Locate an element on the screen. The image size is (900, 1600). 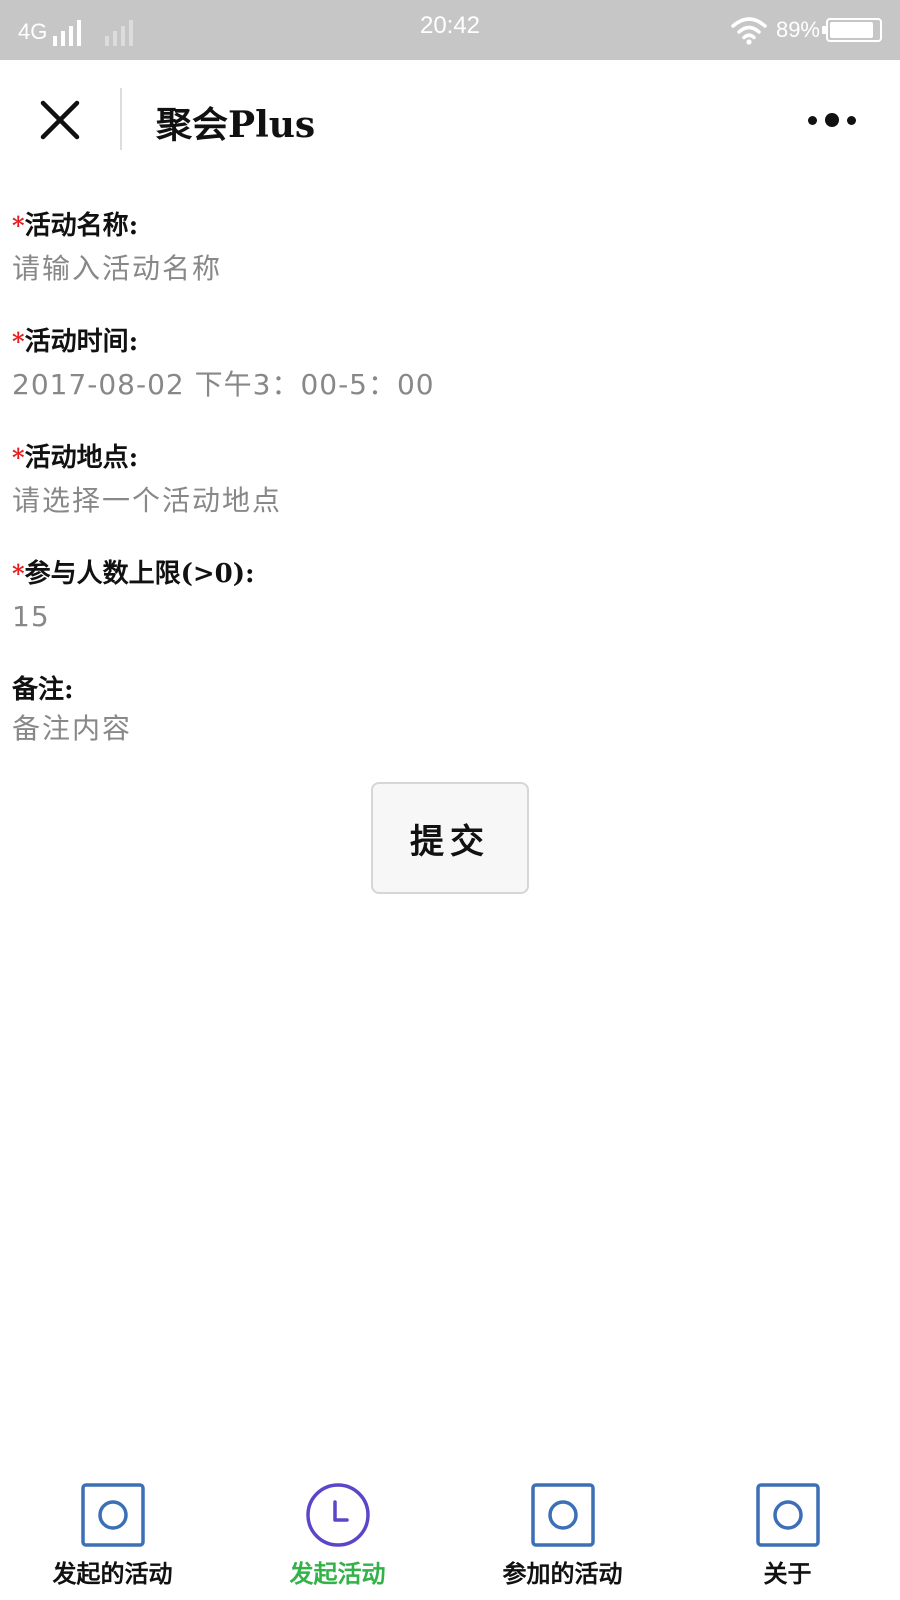
wifi-icon is located at coordinates (749, 31).